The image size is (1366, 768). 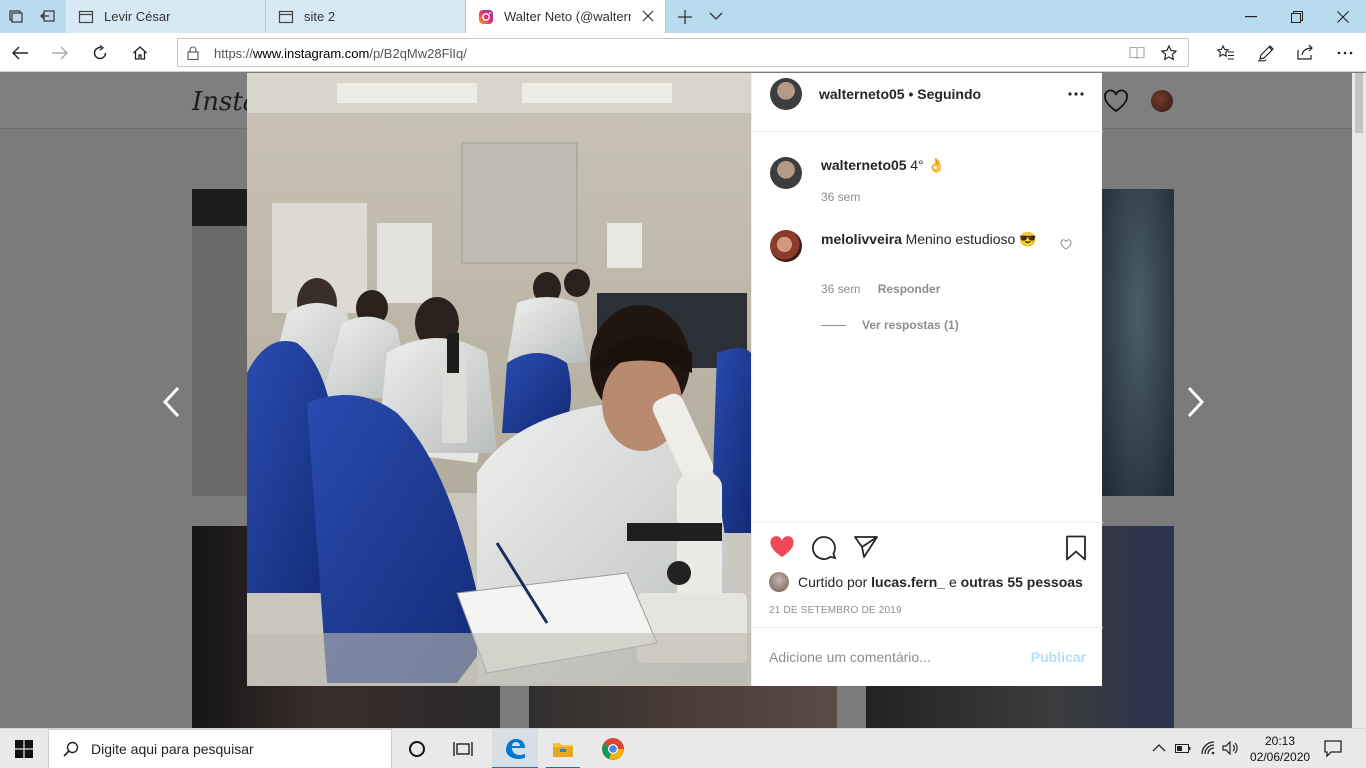 I want to click on notifications-icon, so click(x=1333, y=749).